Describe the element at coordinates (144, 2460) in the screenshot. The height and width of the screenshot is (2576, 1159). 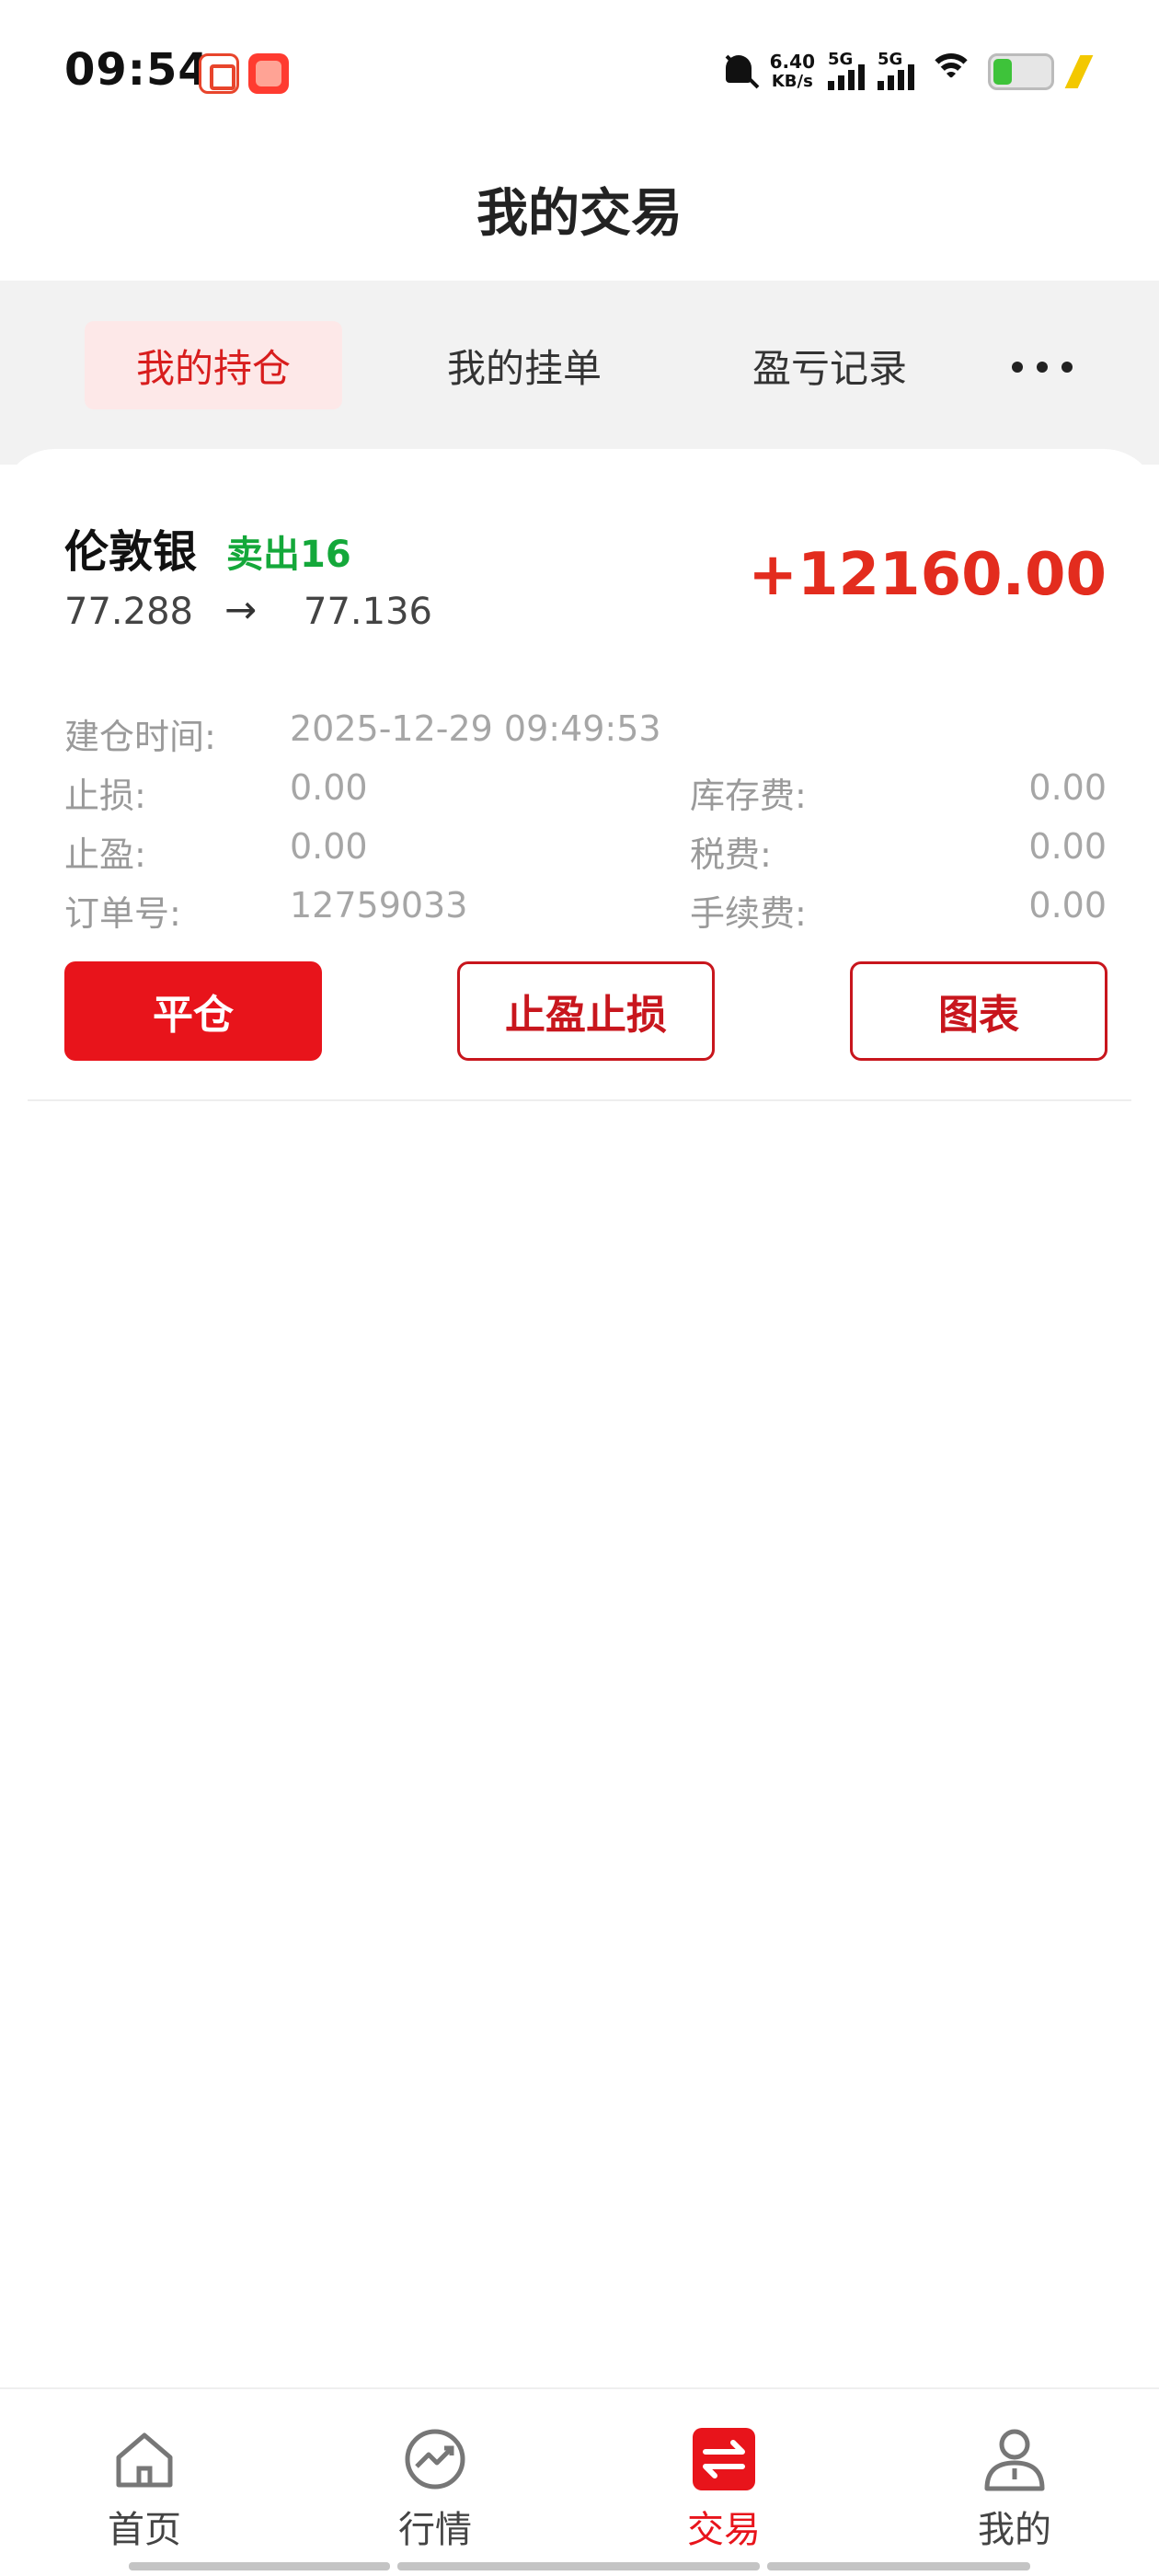
I see `home-icon` at that location.